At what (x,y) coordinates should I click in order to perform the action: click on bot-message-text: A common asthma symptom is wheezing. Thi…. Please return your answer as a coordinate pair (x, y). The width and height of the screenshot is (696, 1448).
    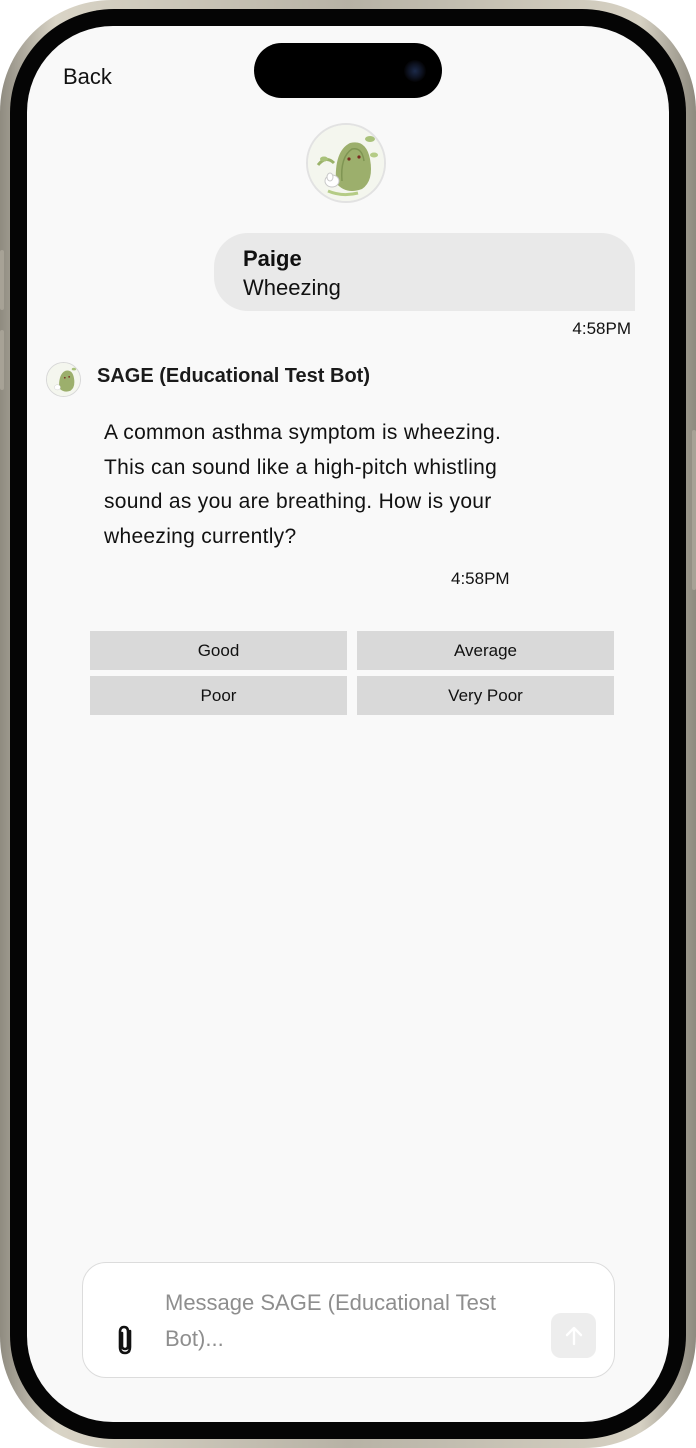
    Looking at the image, I should click on (303, 484).